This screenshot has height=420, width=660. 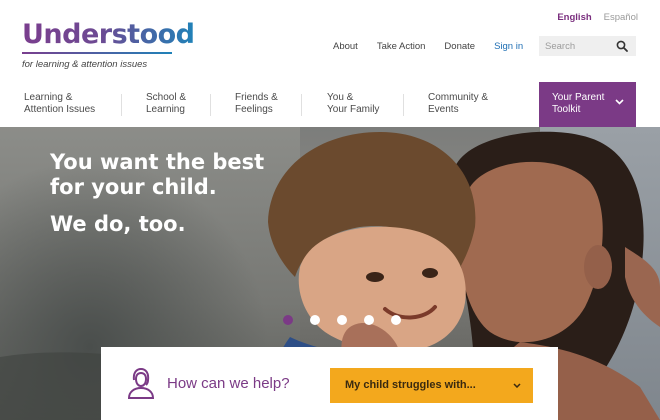 What do you see at coordinates (621, 17) in the screenshot?
I see `language-espanol: Español` at bounding box center [621, 17].